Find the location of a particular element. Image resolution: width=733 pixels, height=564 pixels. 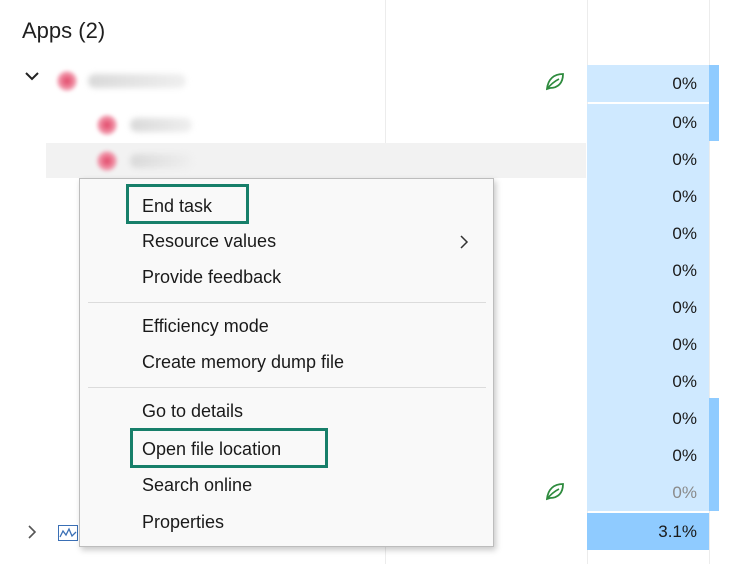

submenu-arrow-icon is located at coordinates (464, 242).